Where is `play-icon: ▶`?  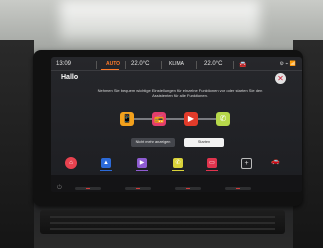 play-icon: ▶ is located at coordinates (191, 118).